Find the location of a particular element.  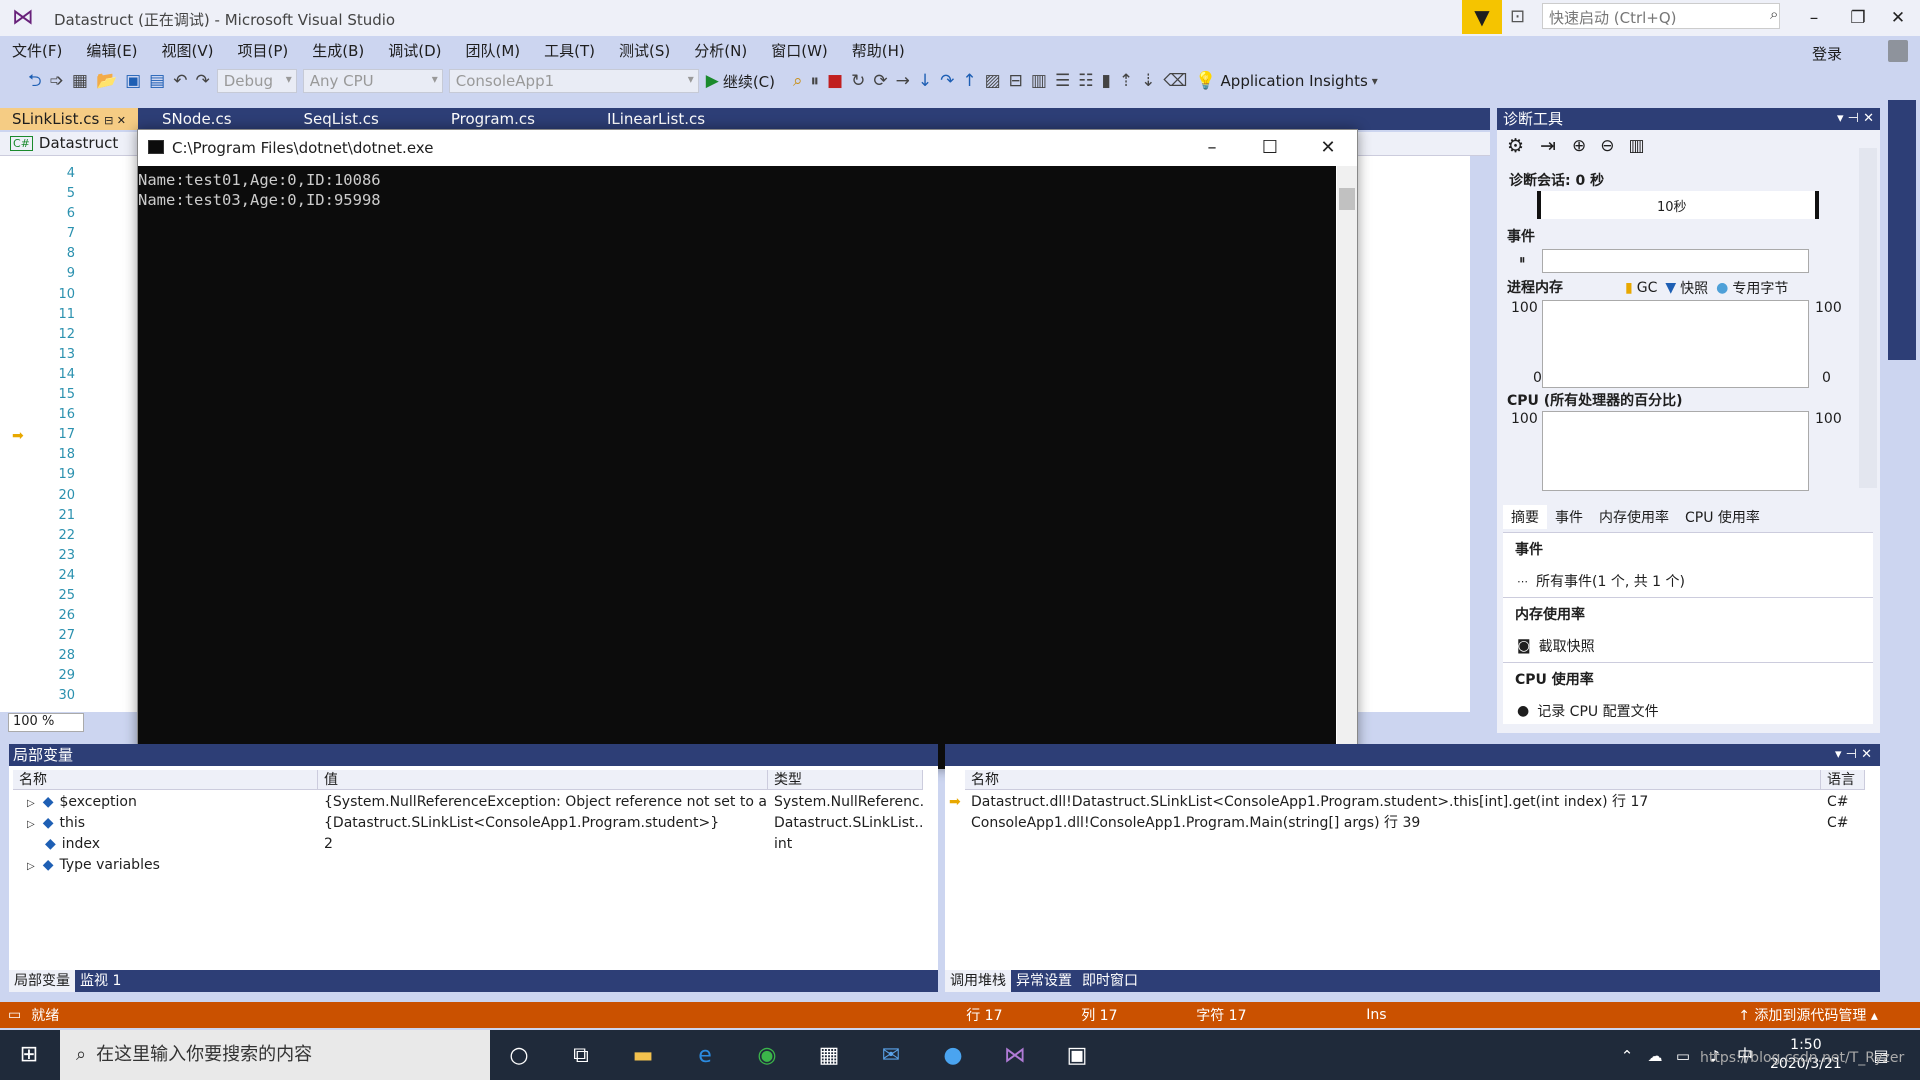

all-events-link: ⋯ 所有事件(1 个, 共 1 个) is located at coordinates (1688, 581).